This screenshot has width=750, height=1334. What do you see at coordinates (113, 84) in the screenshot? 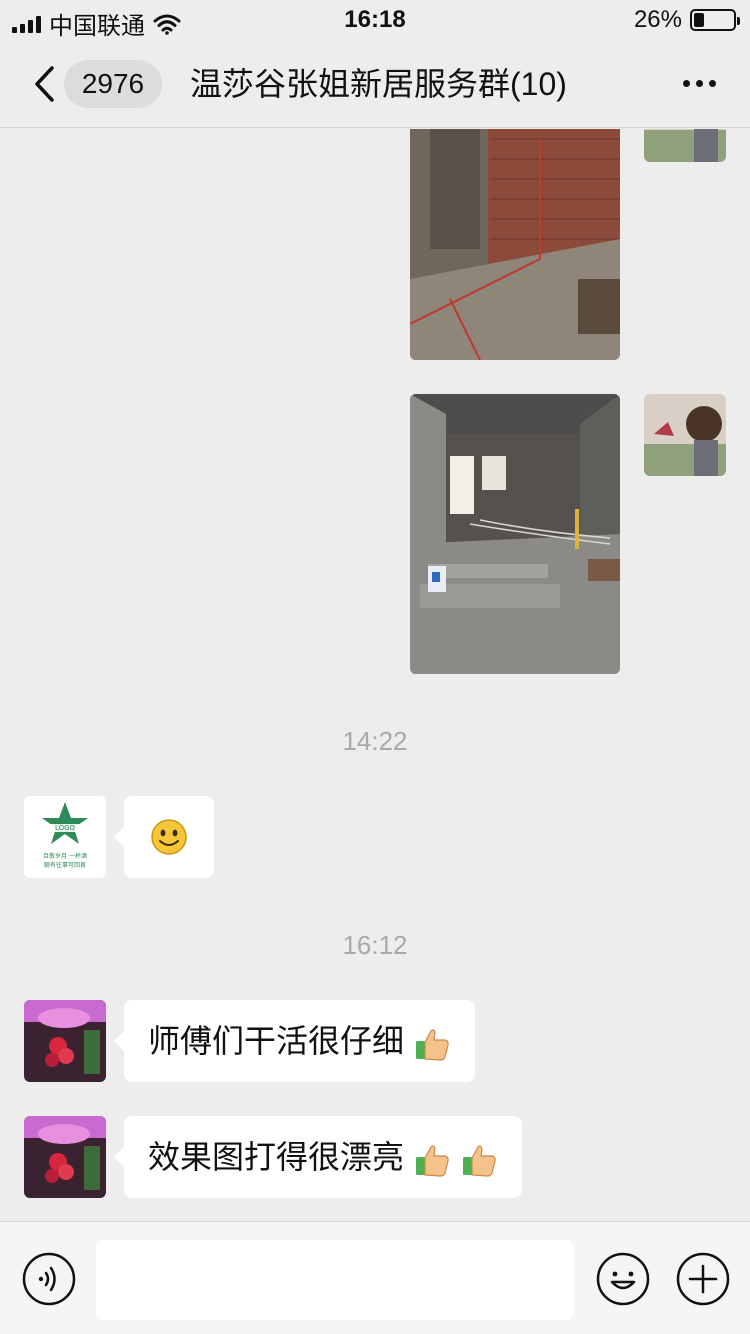
I see `unread-count-badge: 2976` at bounding box center [113, 84].